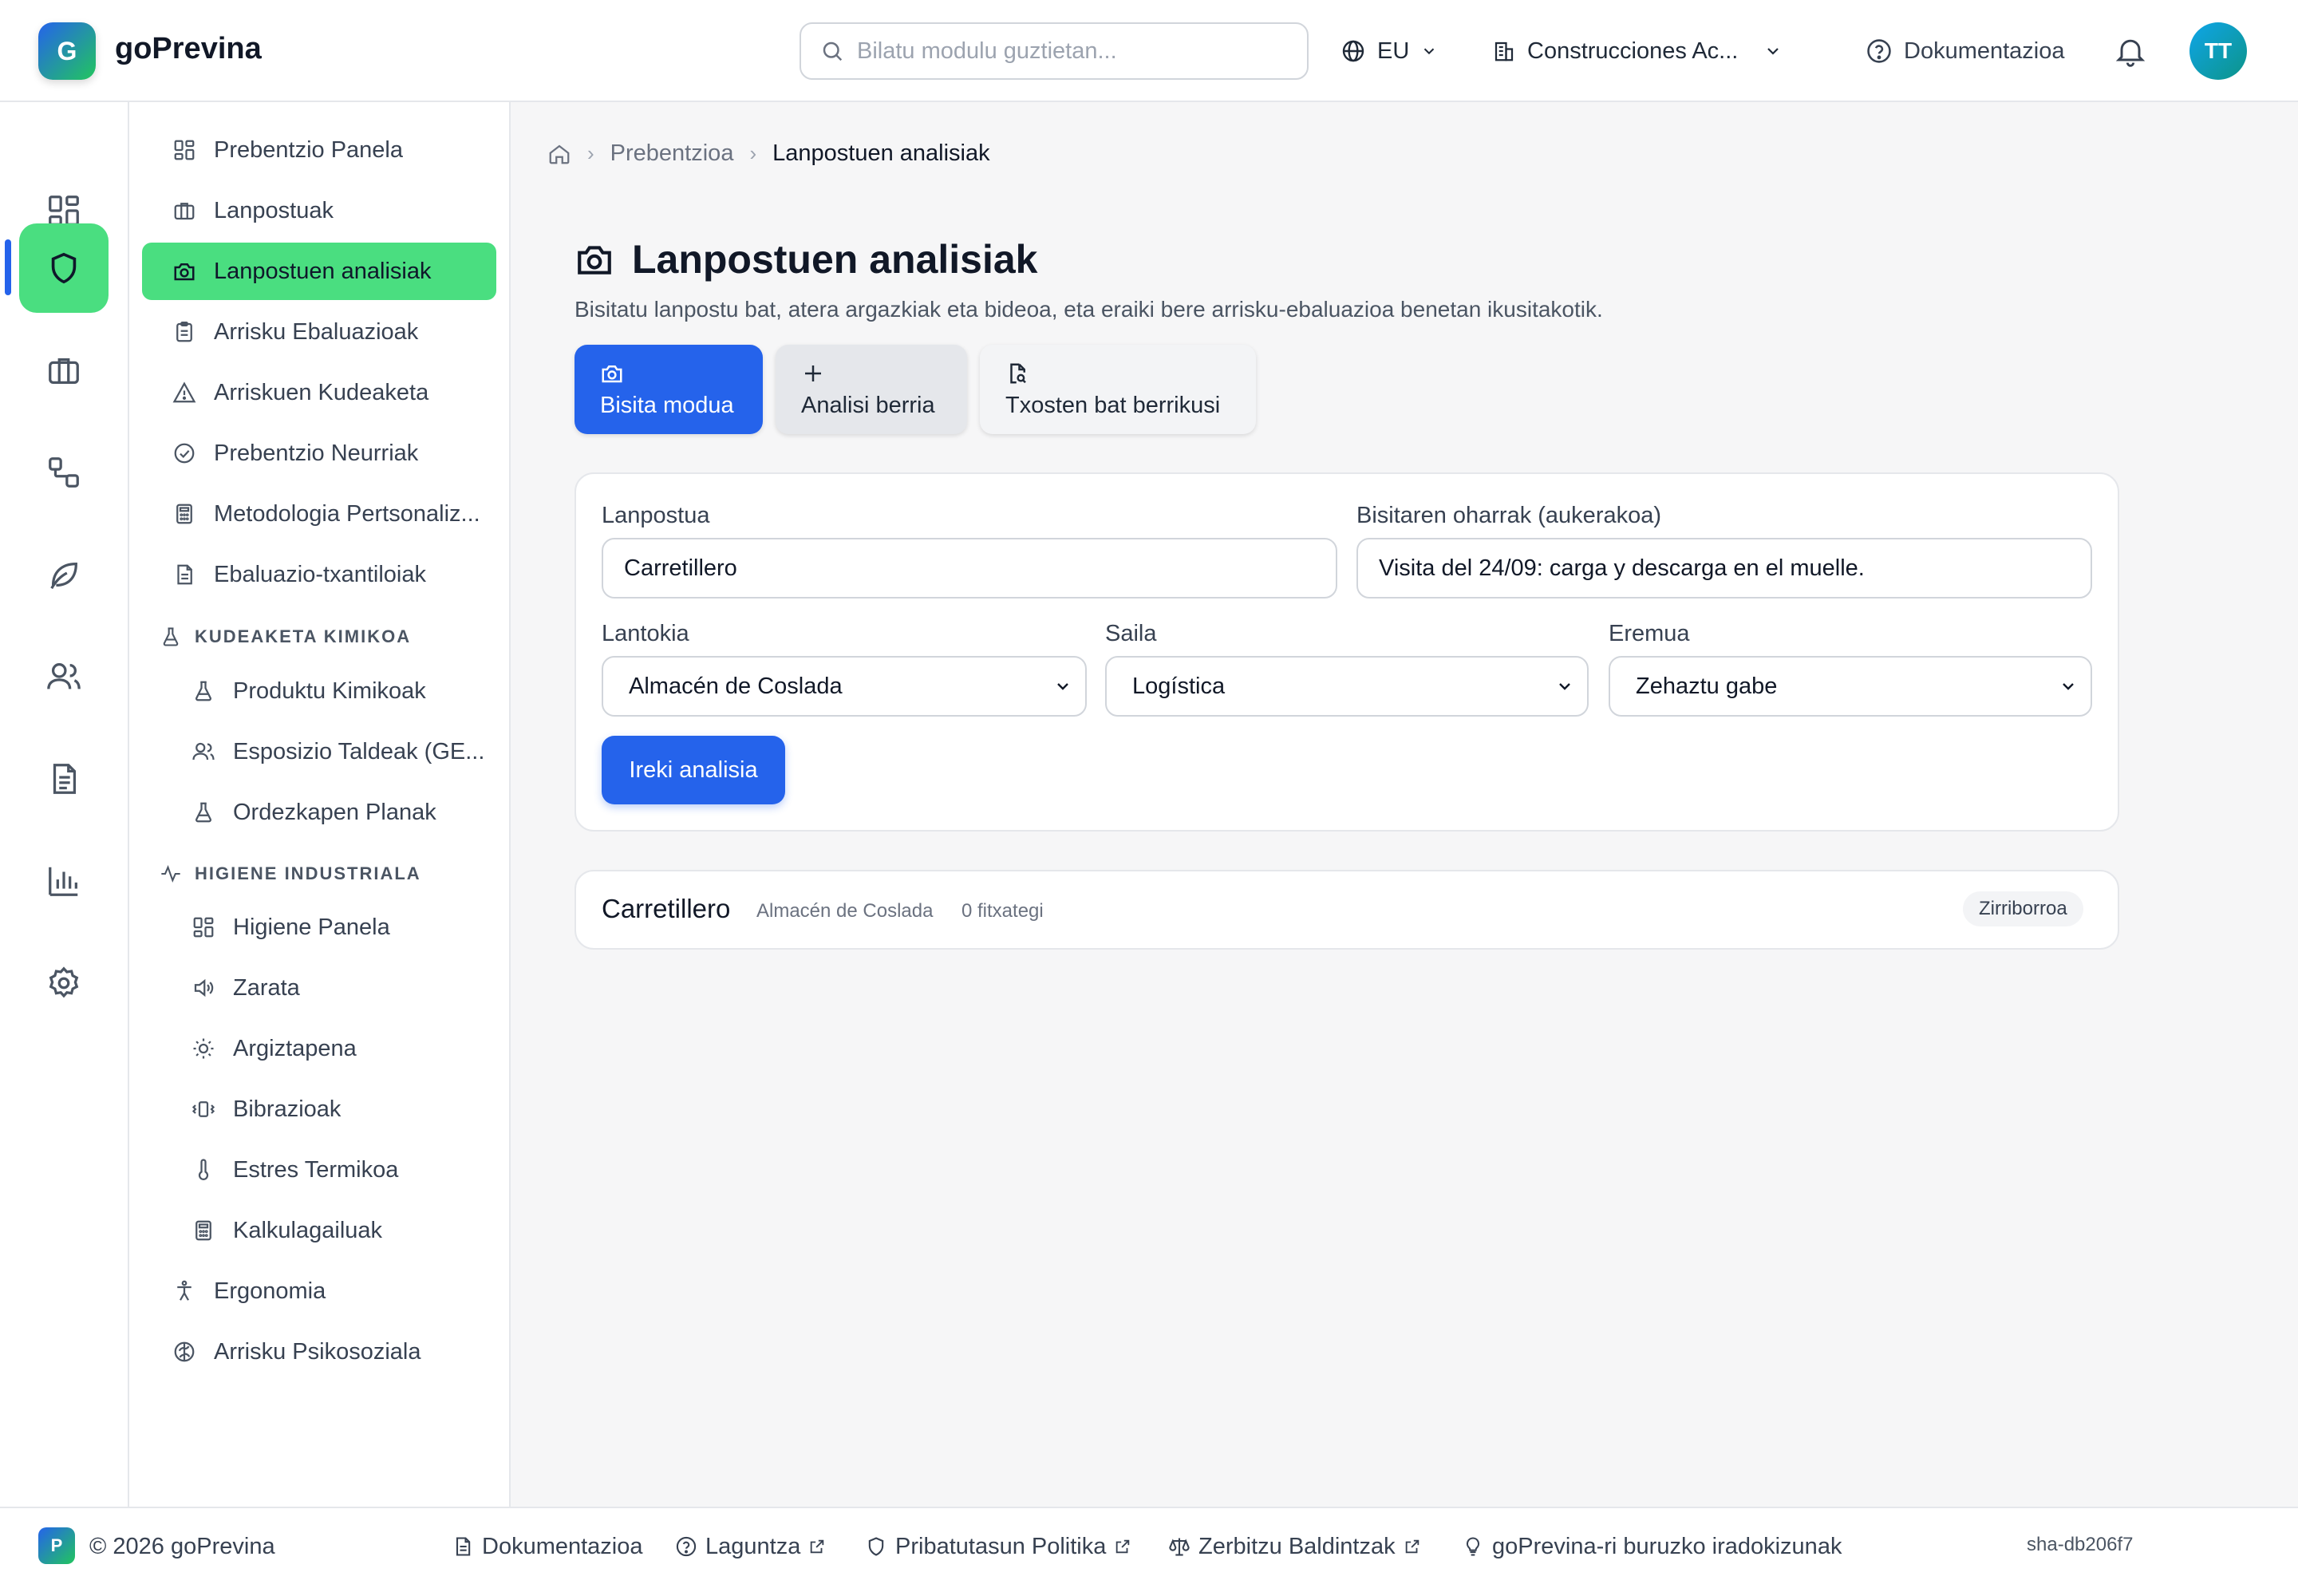  Describe the element at coordinates (694, 770) in the screenshot. I see `open-analysis-button: Ireki analisia` at that location.